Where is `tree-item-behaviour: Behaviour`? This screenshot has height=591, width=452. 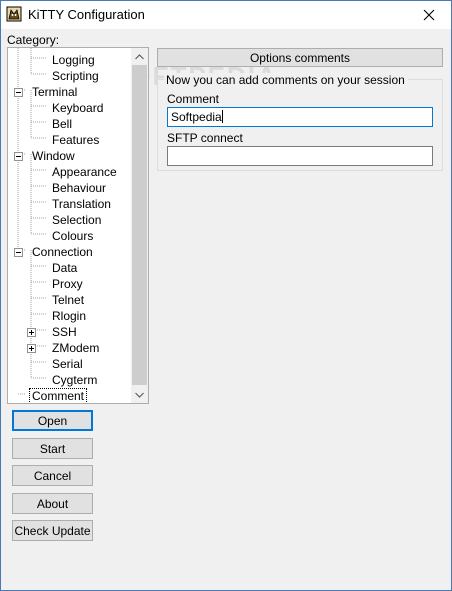 tree-item-behaviour: Behaviour is located at coordinates (79, 188).